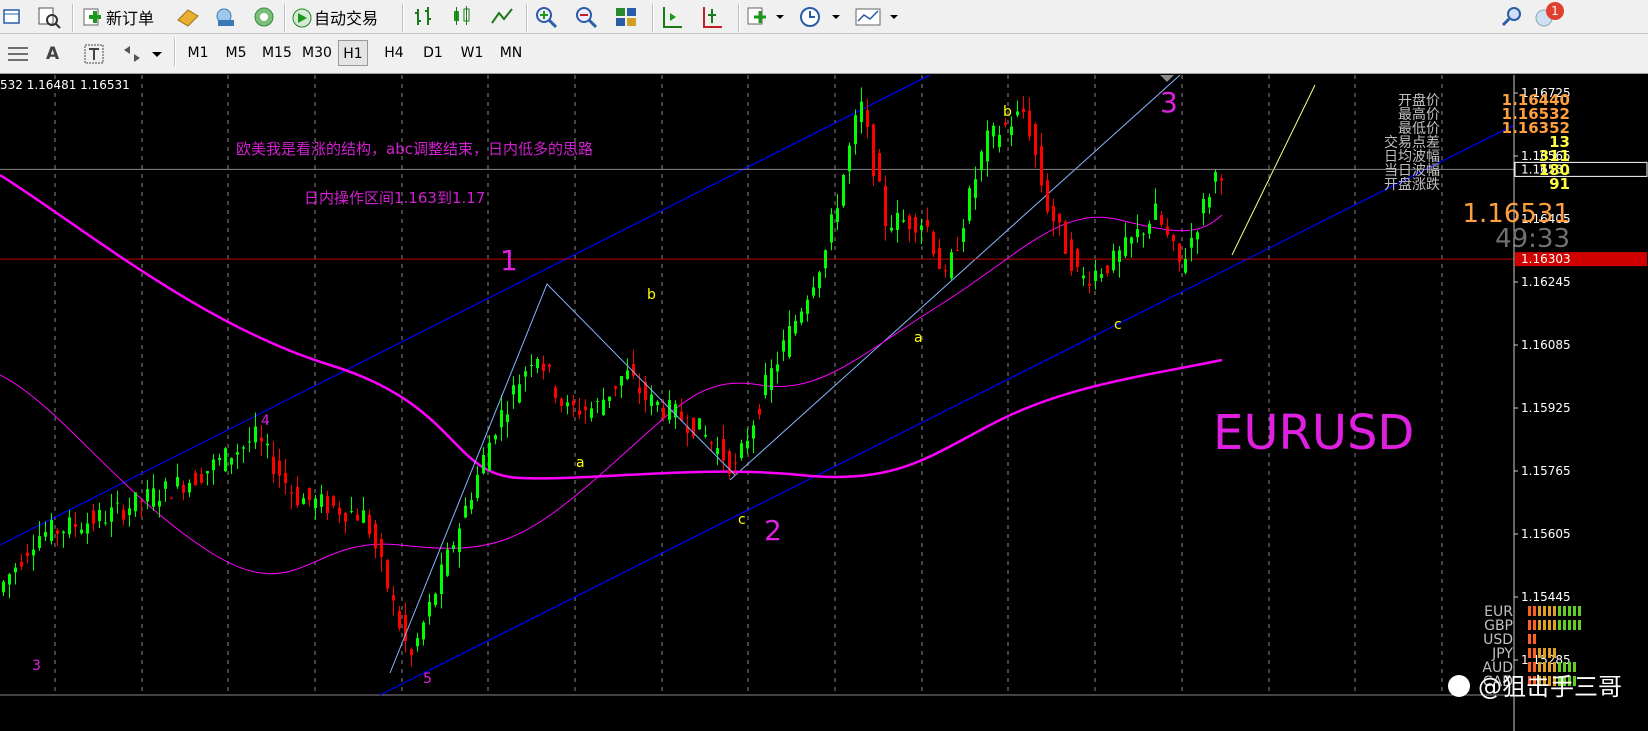 The width and height of the screenshot is (1648, 731). I want to click on current-bar-marker, so click(1167, 78).